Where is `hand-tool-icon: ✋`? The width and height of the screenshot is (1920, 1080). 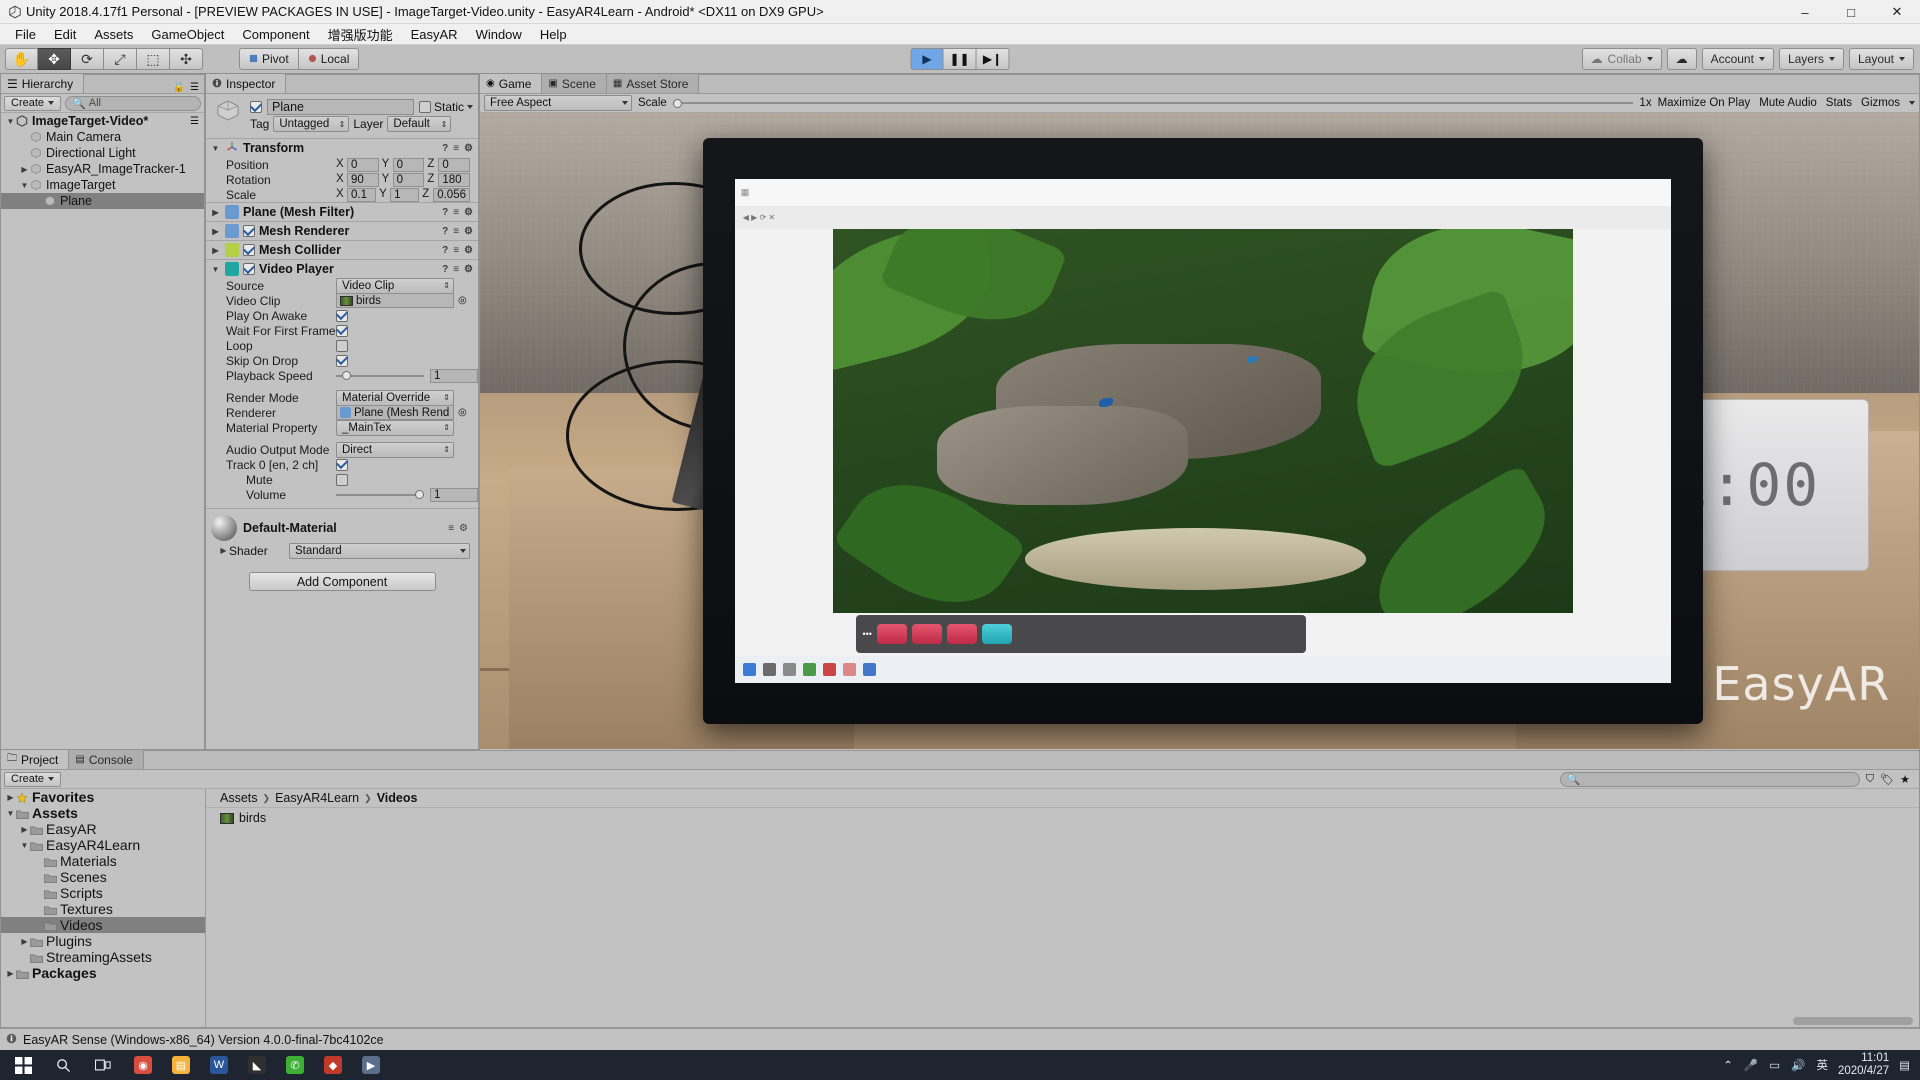 hand-tool-icon: ✋ is located at coordinates (21, 59).